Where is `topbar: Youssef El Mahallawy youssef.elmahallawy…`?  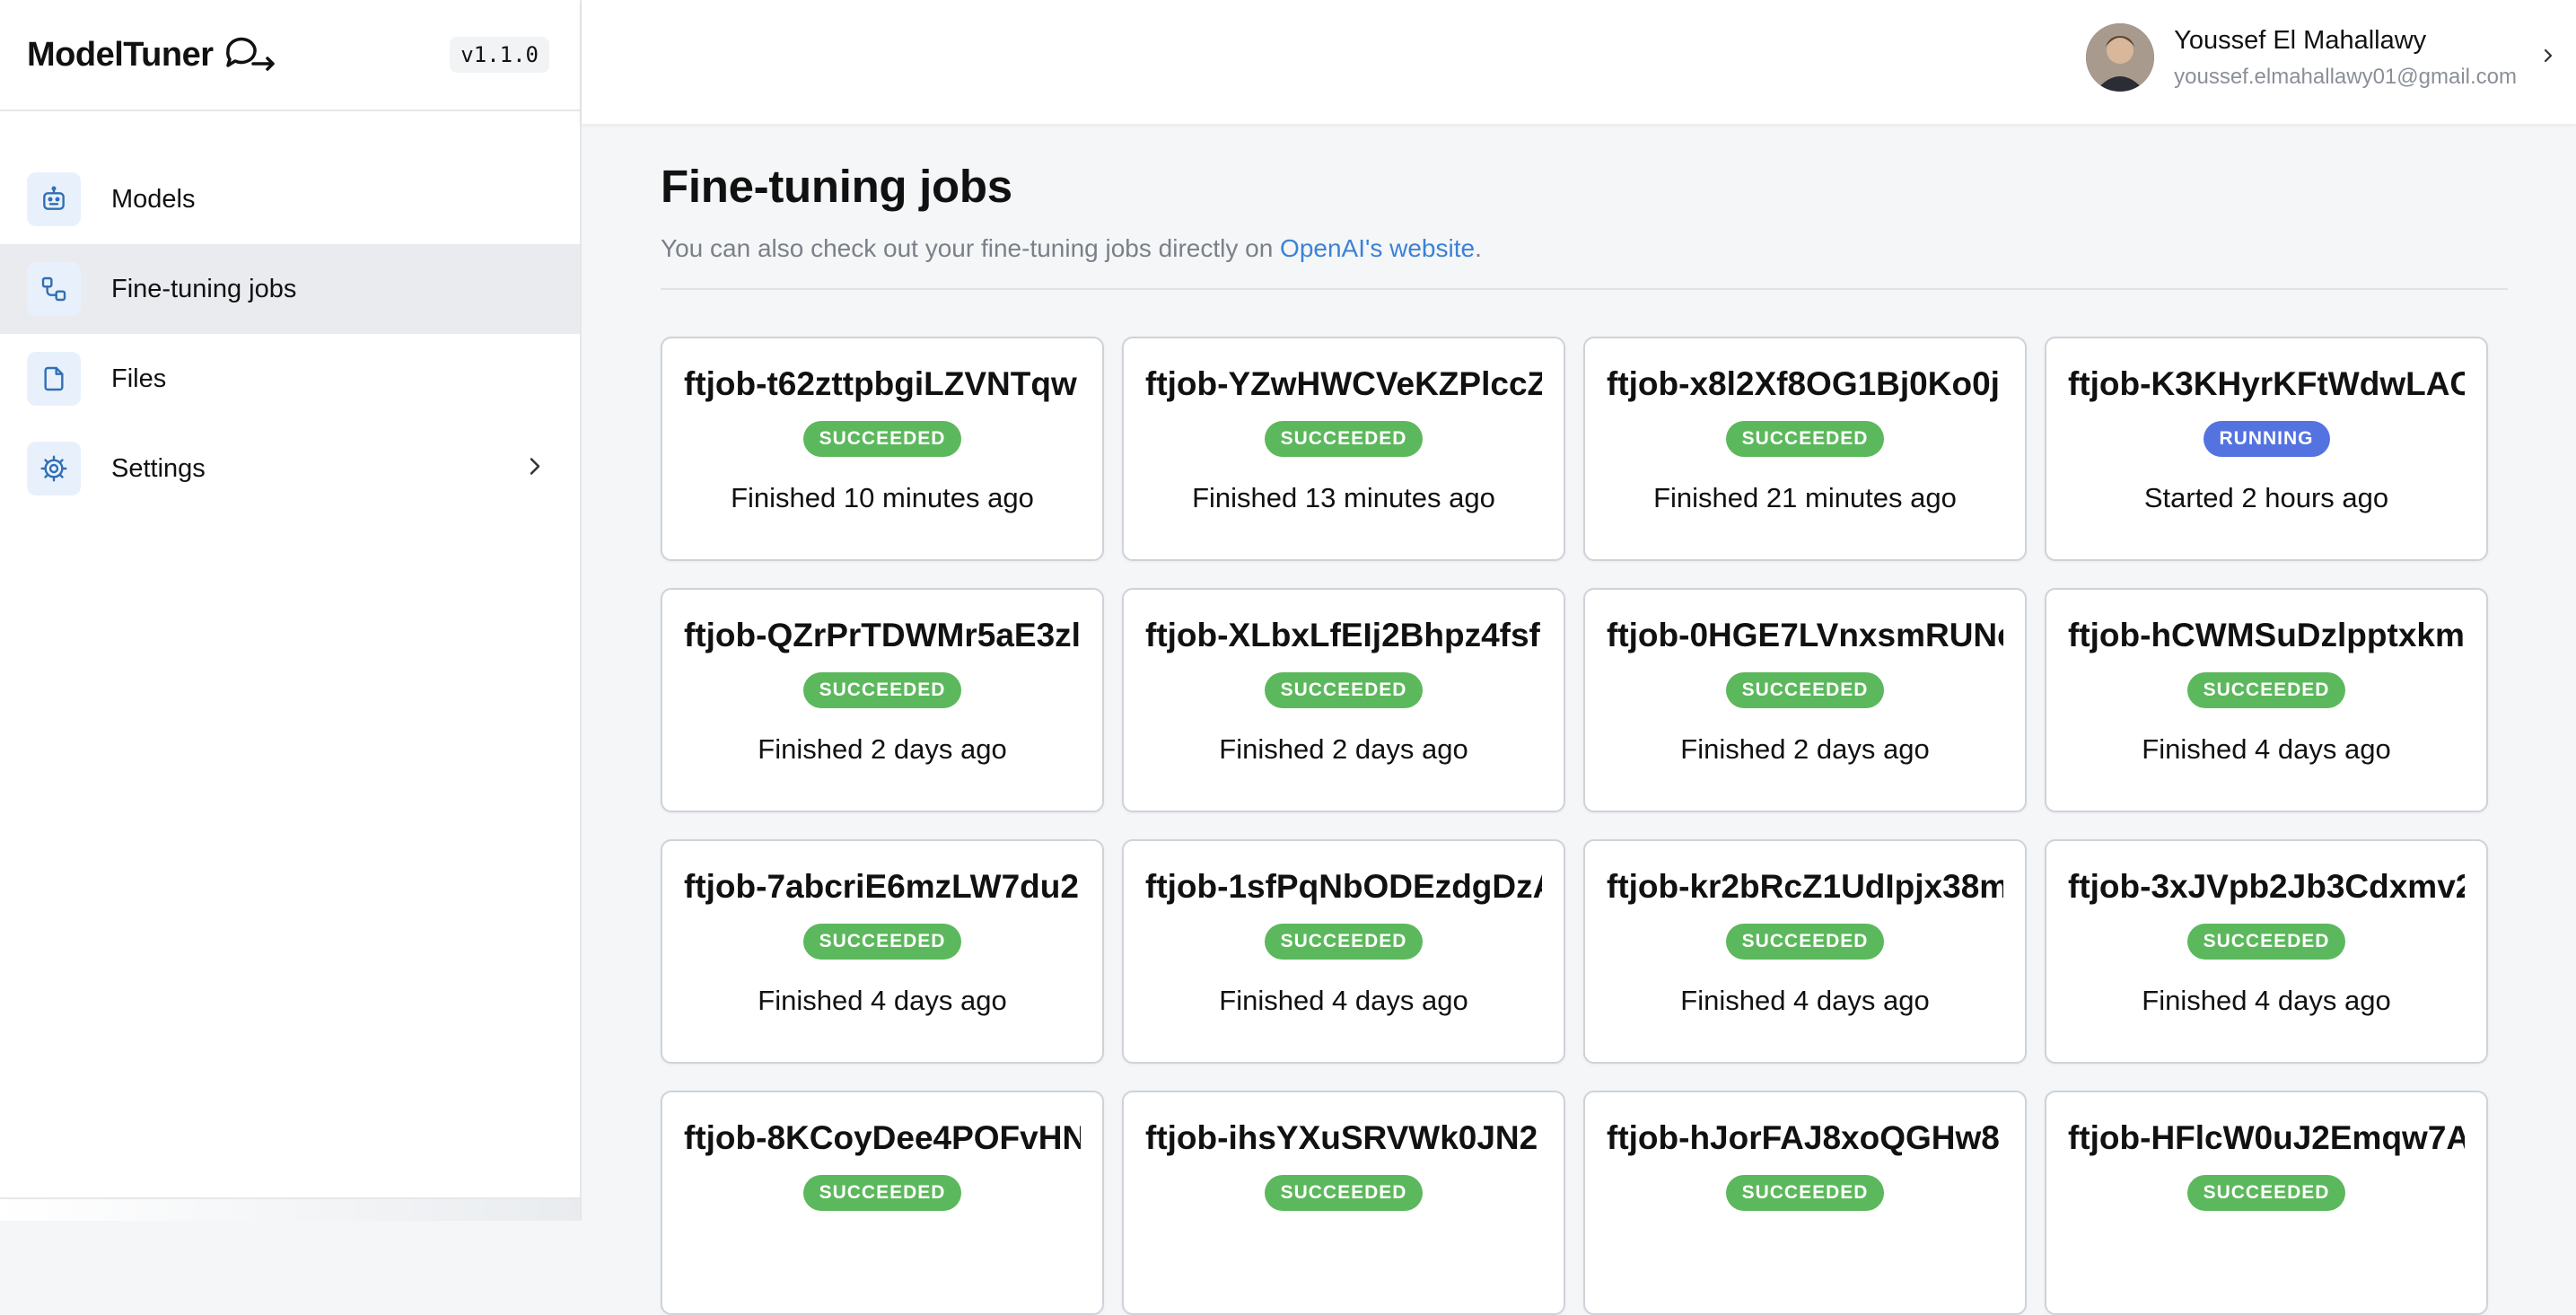 topbar: Youssef El Mahallawy youssef.elmahallawy… is located at coordinates (1579, 62).